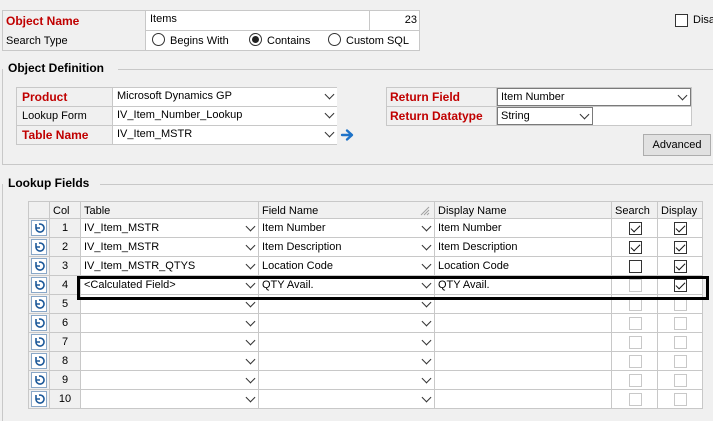 The image size is (713, 421). Describe the element at coordinates (122, 228) in the screenshot. I see `row-table-value: IV_Item_MSTR` at that location.